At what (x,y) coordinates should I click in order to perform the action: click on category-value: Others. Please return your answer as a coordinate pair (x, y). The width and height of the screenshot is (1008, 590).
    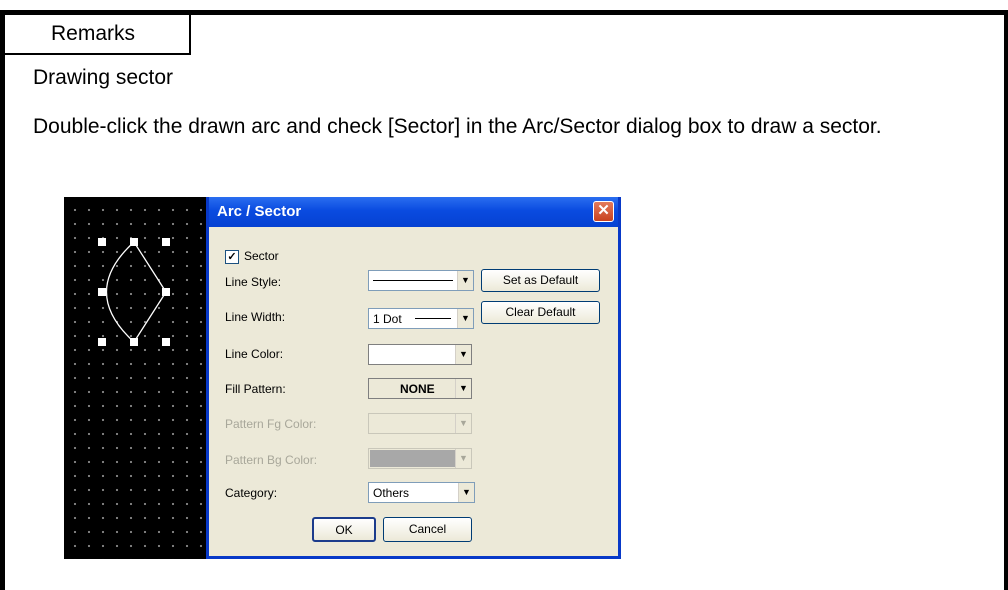
    Looking at the image, I should click on (391, 493).